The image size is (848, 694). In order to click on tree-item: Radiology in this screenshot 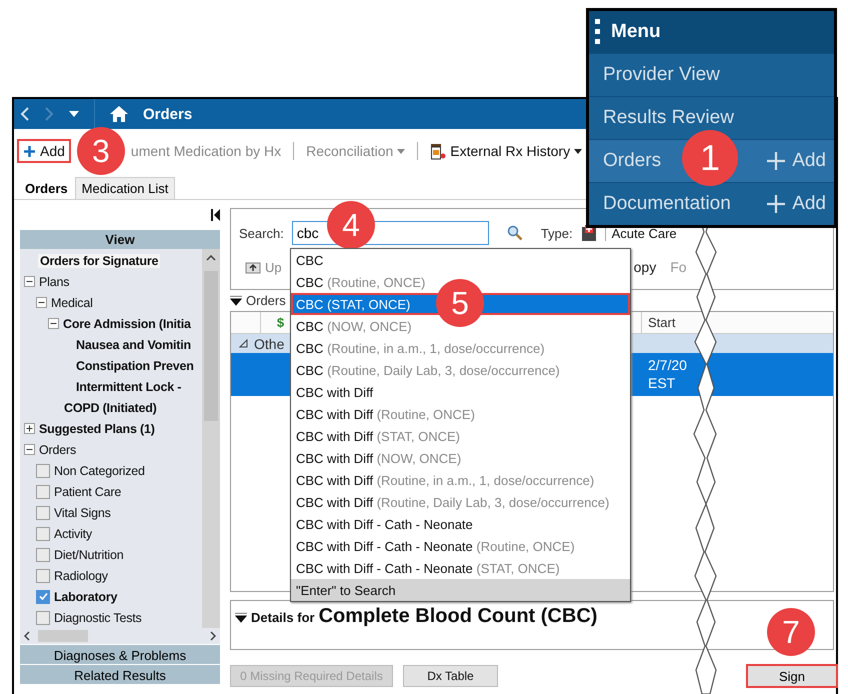, I will do `click(81, 575)`.